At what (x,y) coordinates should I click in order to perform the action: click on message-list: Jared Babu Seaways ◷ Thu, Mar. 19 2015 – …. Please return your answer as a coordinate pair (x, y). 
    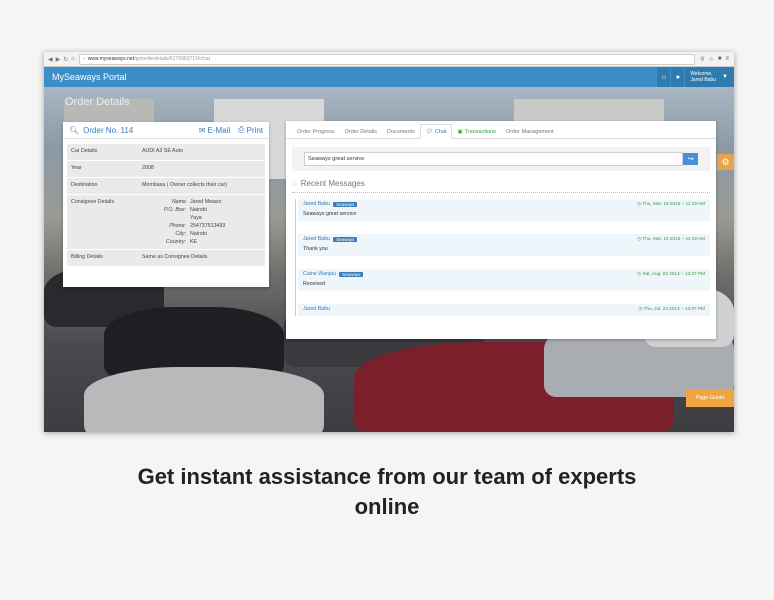
    Looking at the image, I should click on (501, 257).